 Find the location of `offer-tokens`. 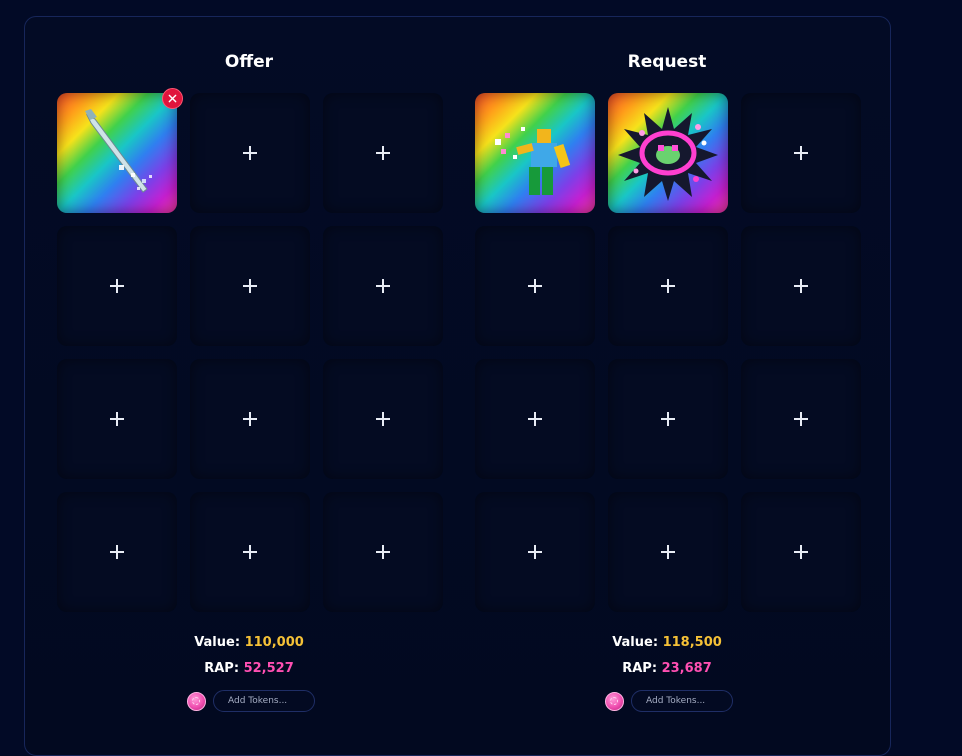

offer-tokens is located at coordinates (251, 701).